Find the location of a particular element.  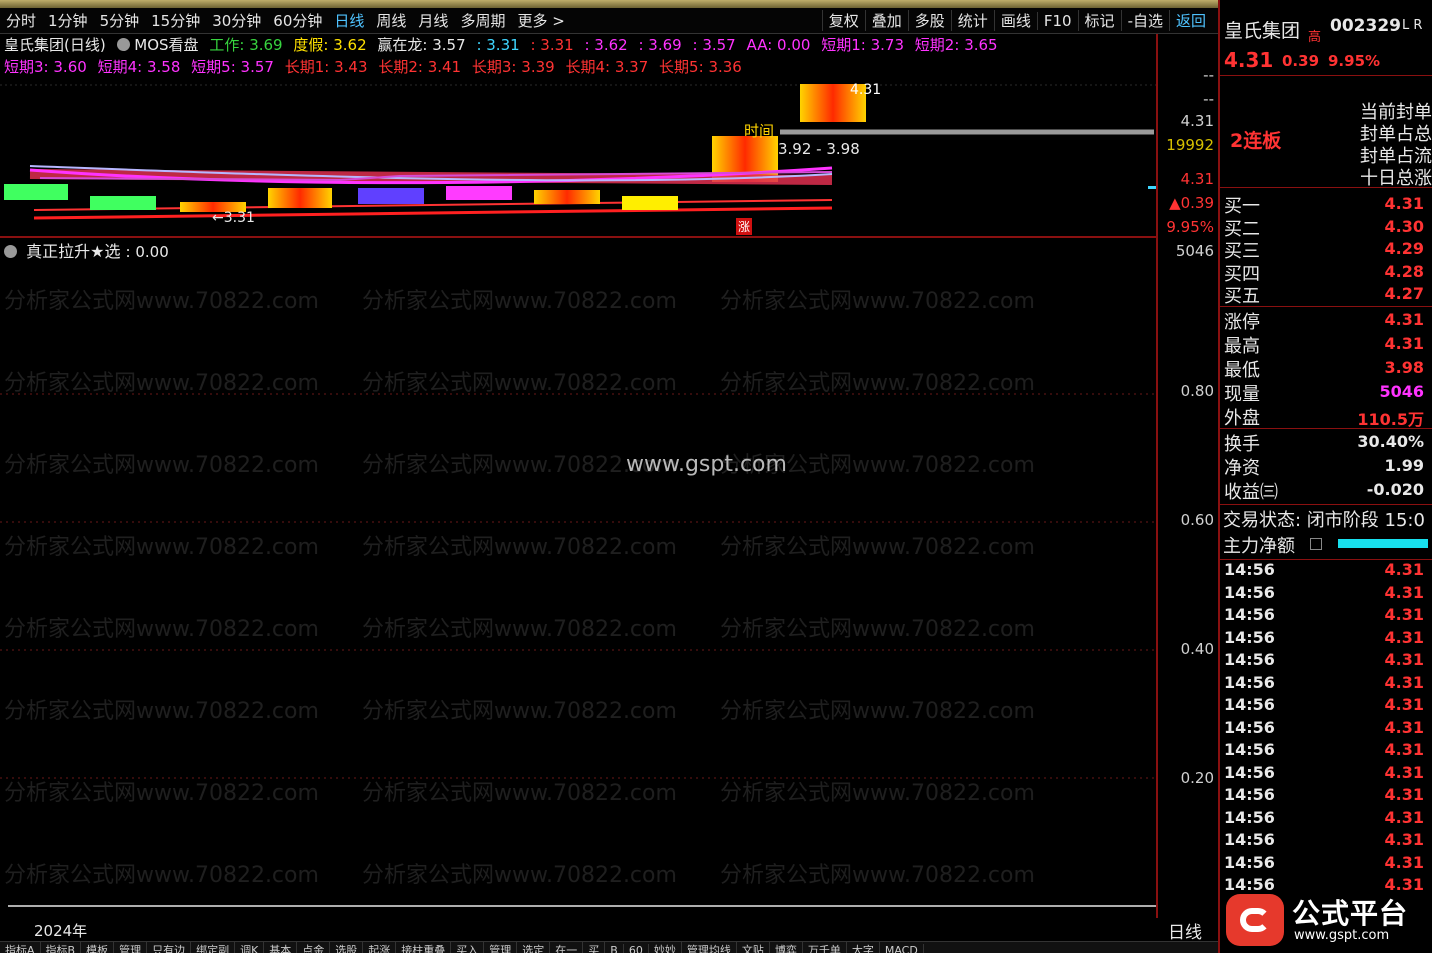

sub-indicator-title: 真正拉升★选 : 0.00 is located at coordinates (86, 250).